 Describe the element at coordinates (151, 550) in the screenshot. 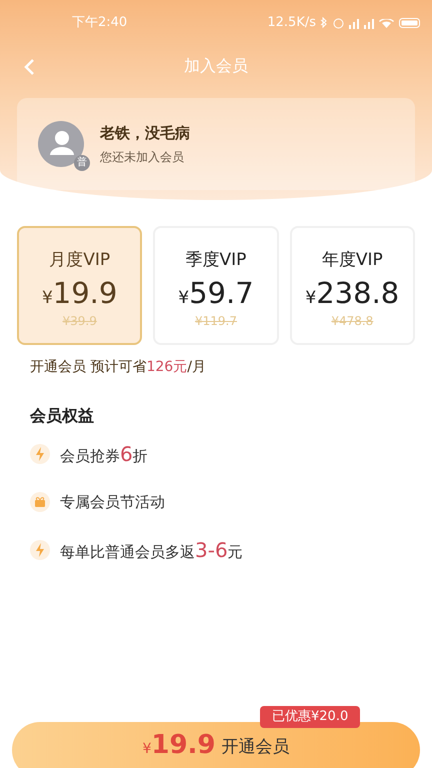

I see `benefit-text: 每单比普通会员多返3-6元` at that location.